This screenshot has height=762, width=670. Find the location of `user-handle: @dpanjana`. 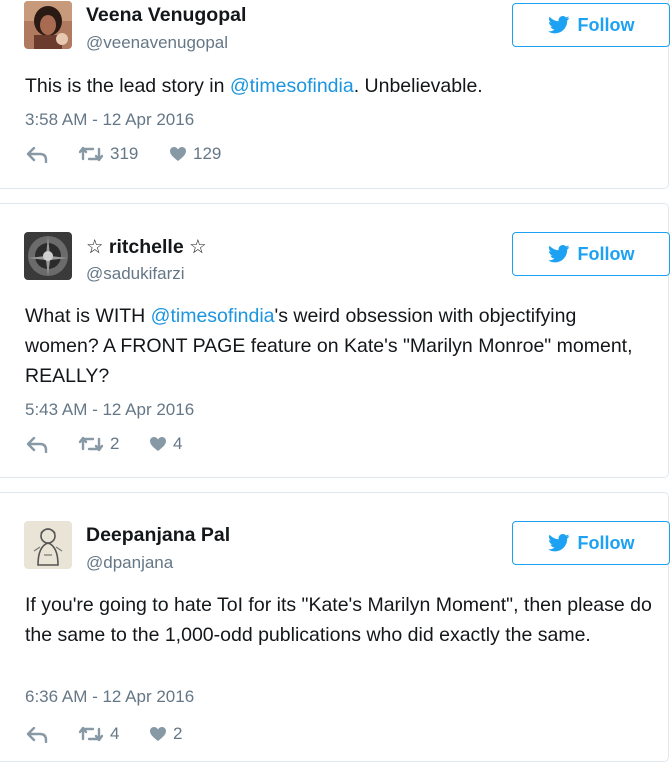

user-handle: @dpanjana is located at coordinates (129, 563).